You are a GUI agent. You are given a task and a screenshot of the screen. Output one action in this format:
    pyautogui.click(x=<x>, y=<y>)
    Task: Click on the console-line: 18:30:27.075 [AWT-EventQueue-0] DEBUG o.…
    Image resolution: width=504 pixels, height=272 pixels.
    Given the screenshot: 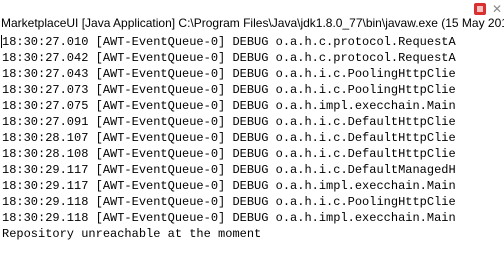 What is the action you would take?
    pyautogui.click(x=229, y=106)
    